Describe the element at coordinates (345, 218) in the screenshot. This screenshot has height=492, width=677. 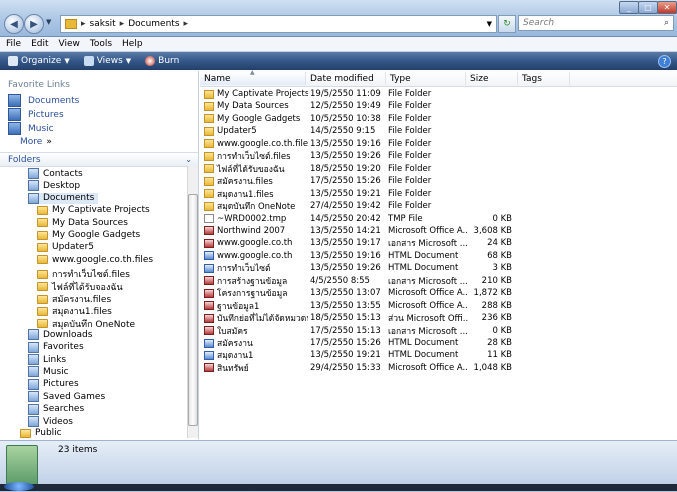
I see `file-date: 14/5/2550 20:42` at that location.